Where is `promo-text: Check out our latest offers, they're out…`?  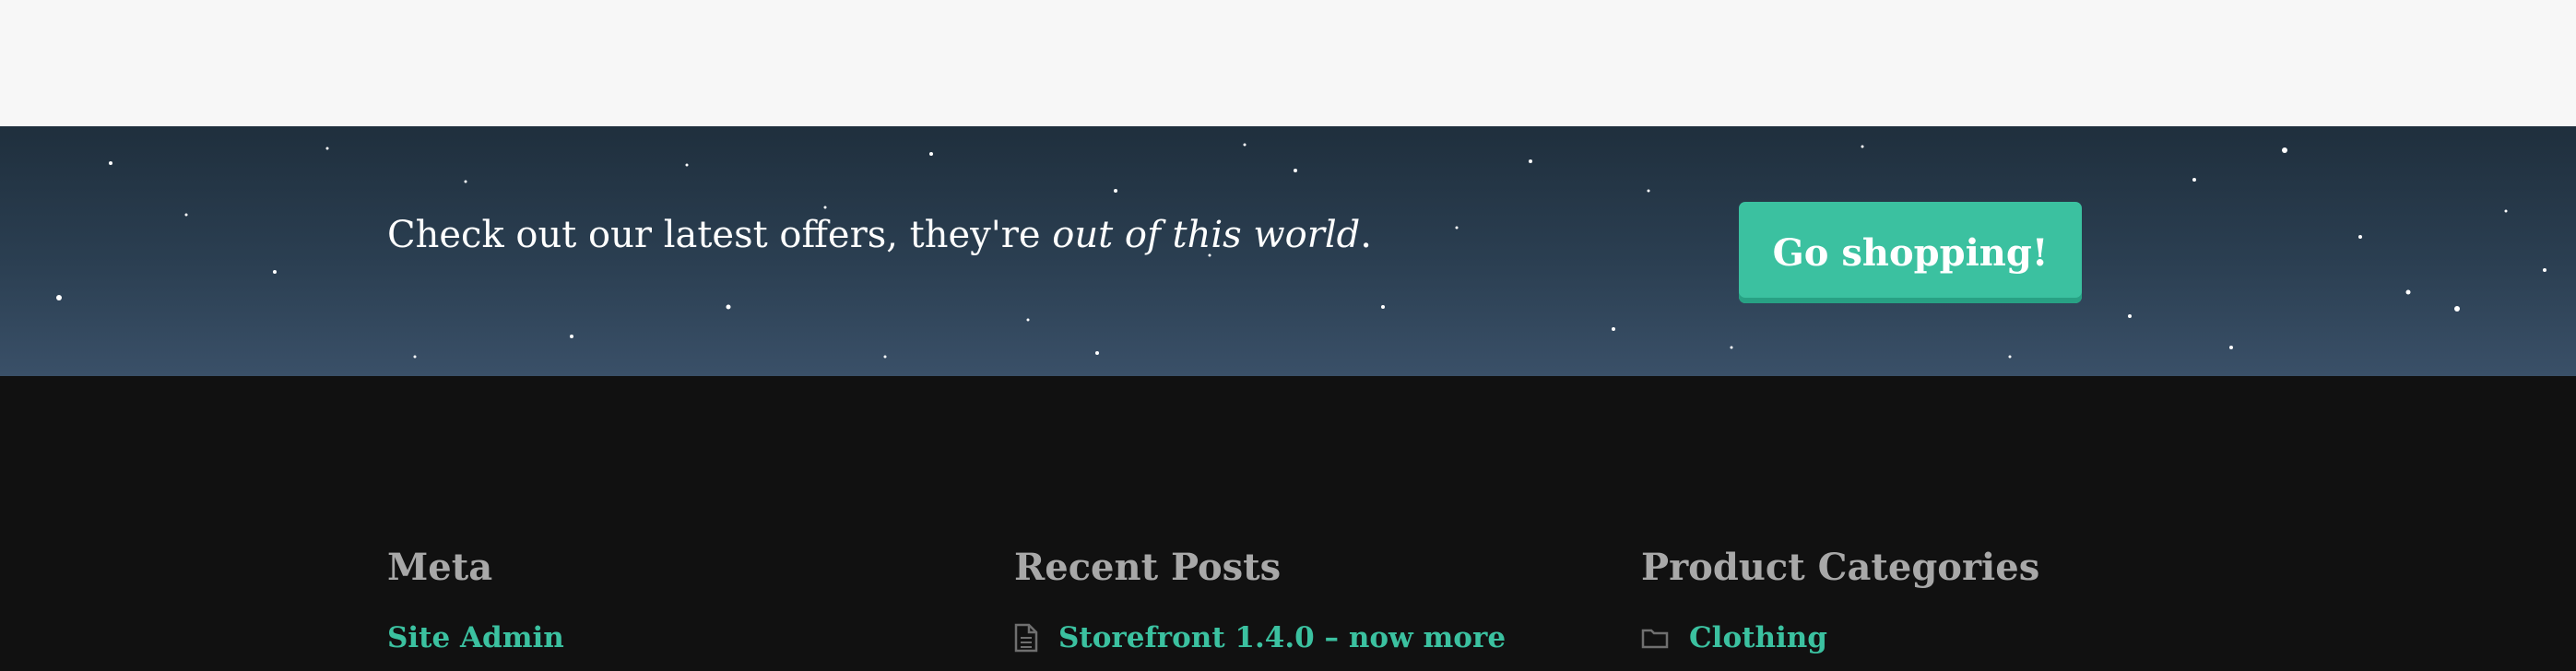 promo-text: Check out our latest offers, they're out… is located at coordinates (879, 235).